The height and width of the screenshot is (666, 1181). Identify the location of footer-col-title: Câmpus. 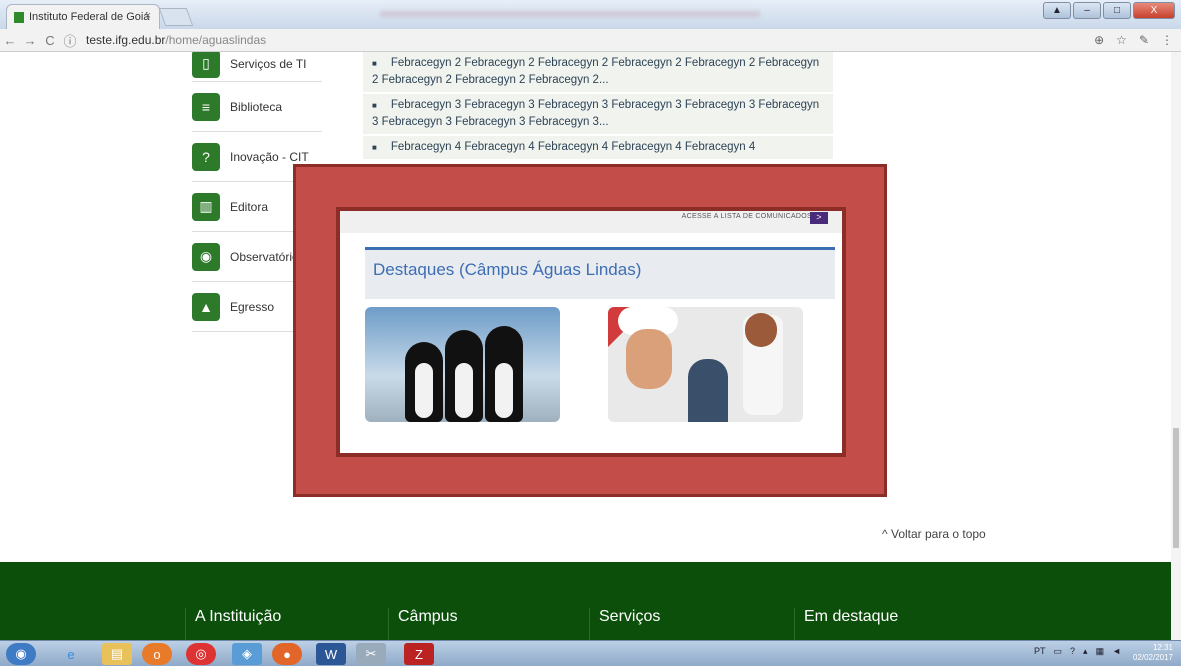
(428, 616).